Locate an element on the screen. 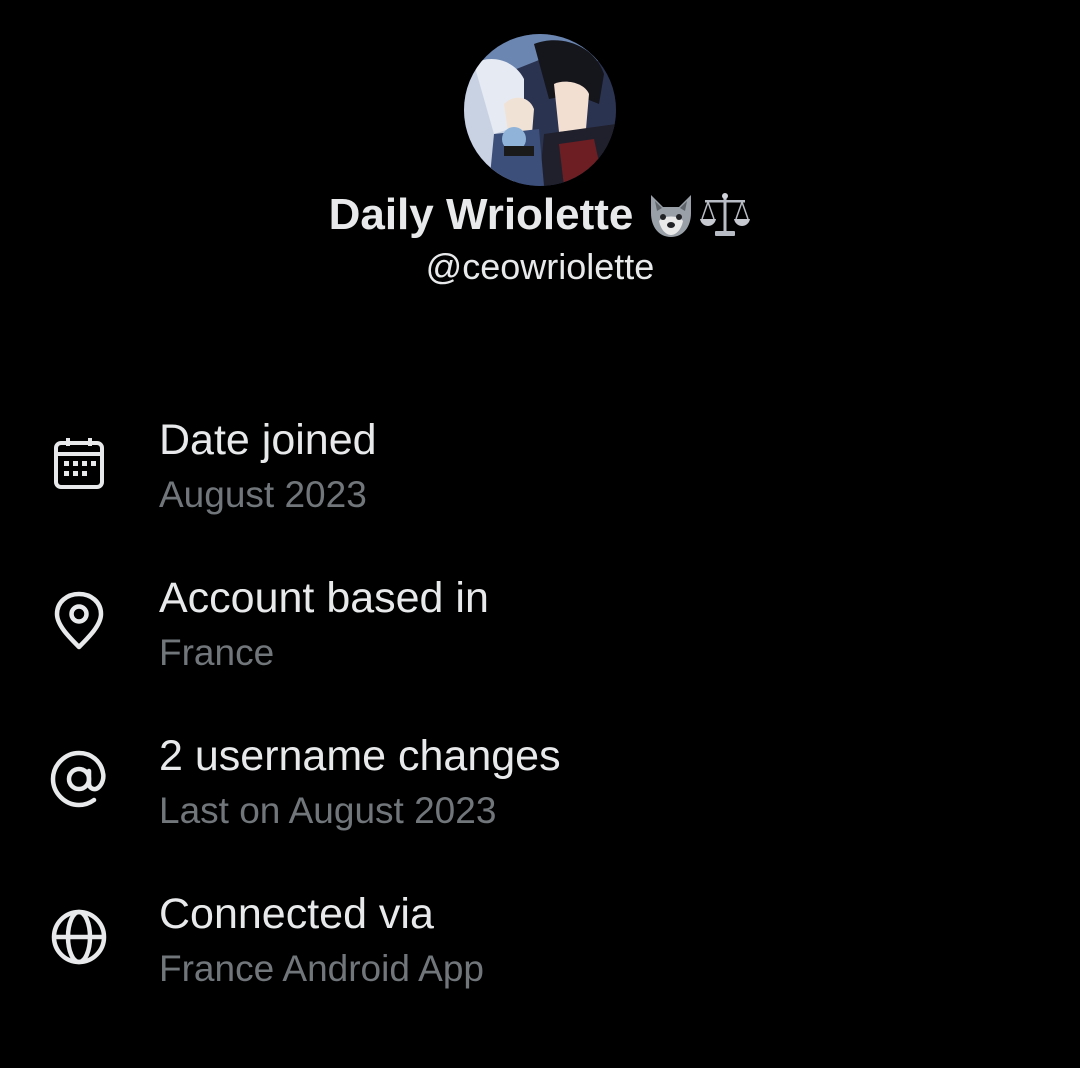  name-emojis is located at coordinates (698, 215).